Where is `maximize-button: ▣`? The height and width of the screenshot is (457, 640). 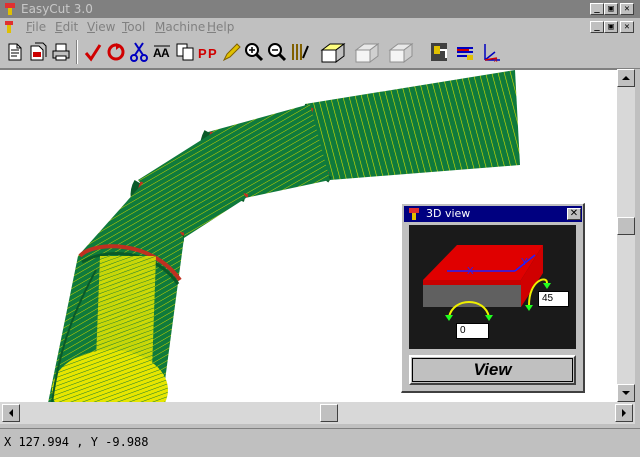 maximize-button: ▣ is located at coordinates (611, 9).